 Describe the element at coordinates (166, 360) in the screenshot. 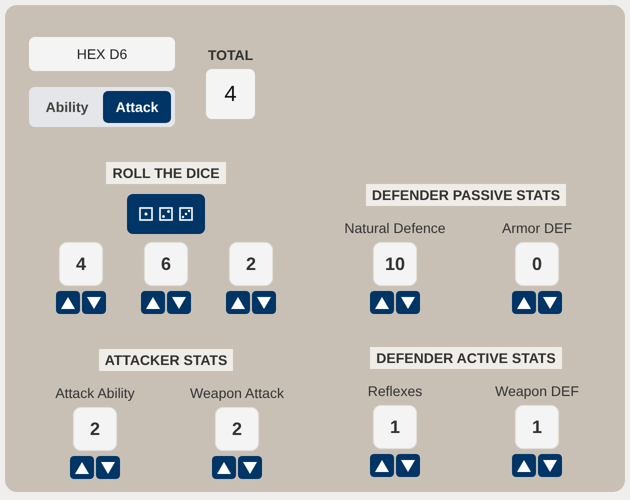

I see `section-heading: ATTACKER STATS` at that location.